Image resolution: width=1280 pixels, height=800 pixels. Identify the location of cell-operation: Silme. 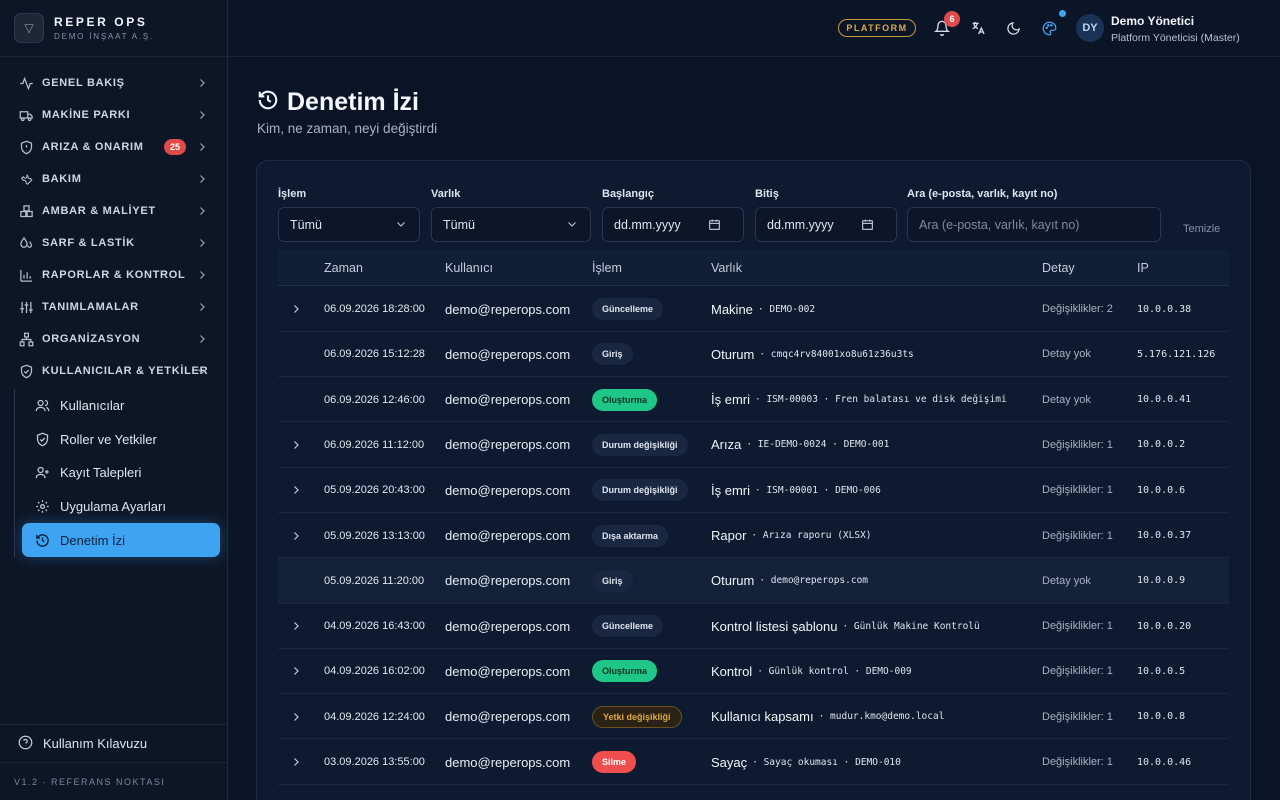
(614, 762).